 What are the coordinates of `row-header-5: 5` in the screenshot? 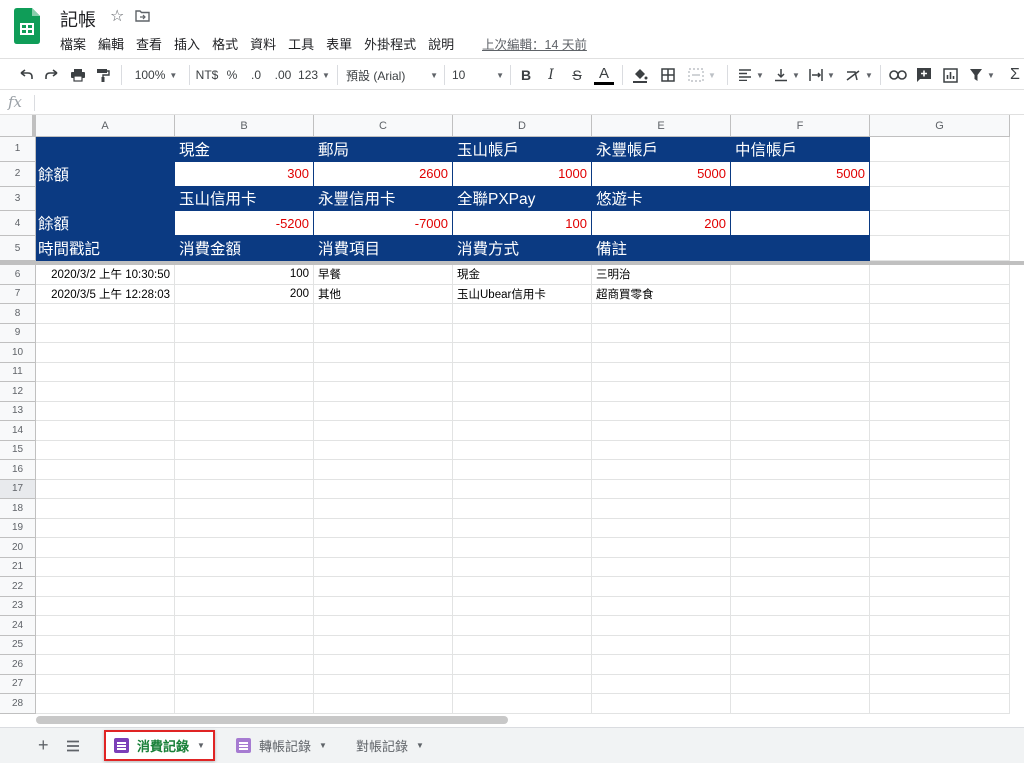 It's located at (18, 248).